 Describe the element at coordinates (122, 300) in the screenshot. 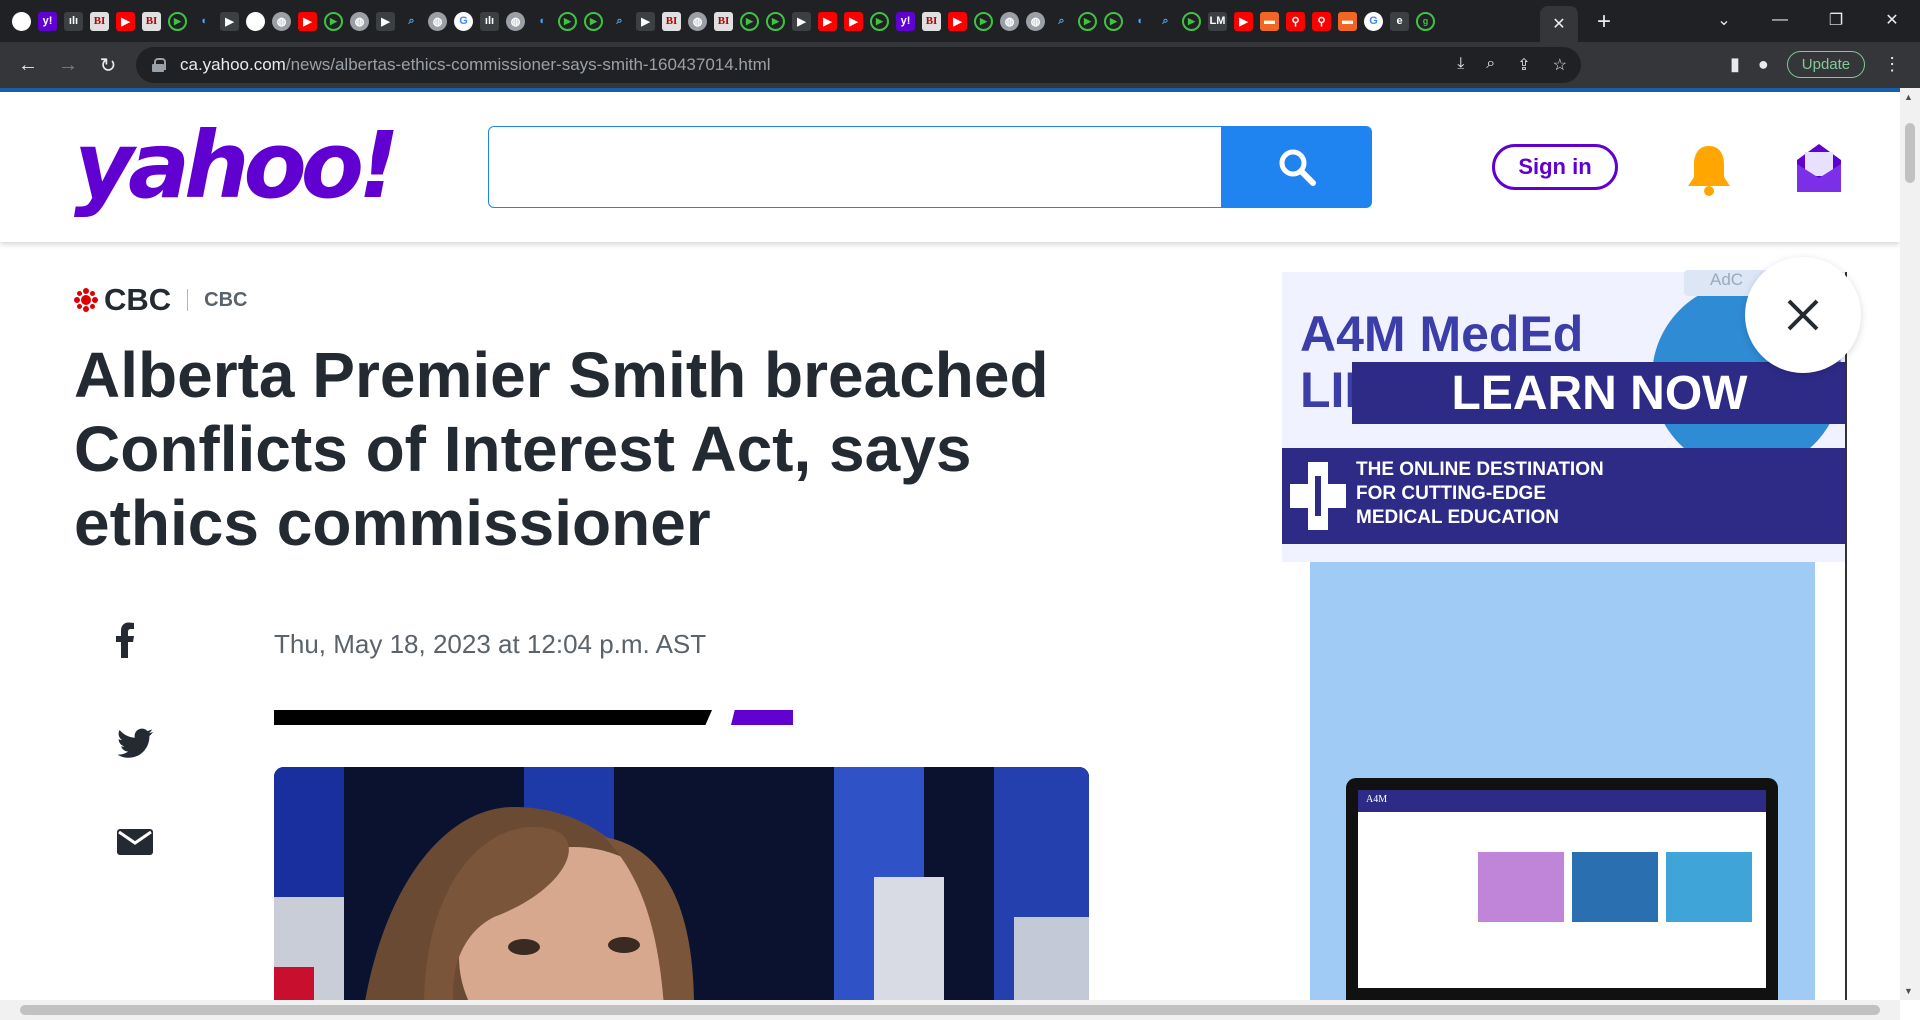

I see `cbc-logo: CBC` at that location.